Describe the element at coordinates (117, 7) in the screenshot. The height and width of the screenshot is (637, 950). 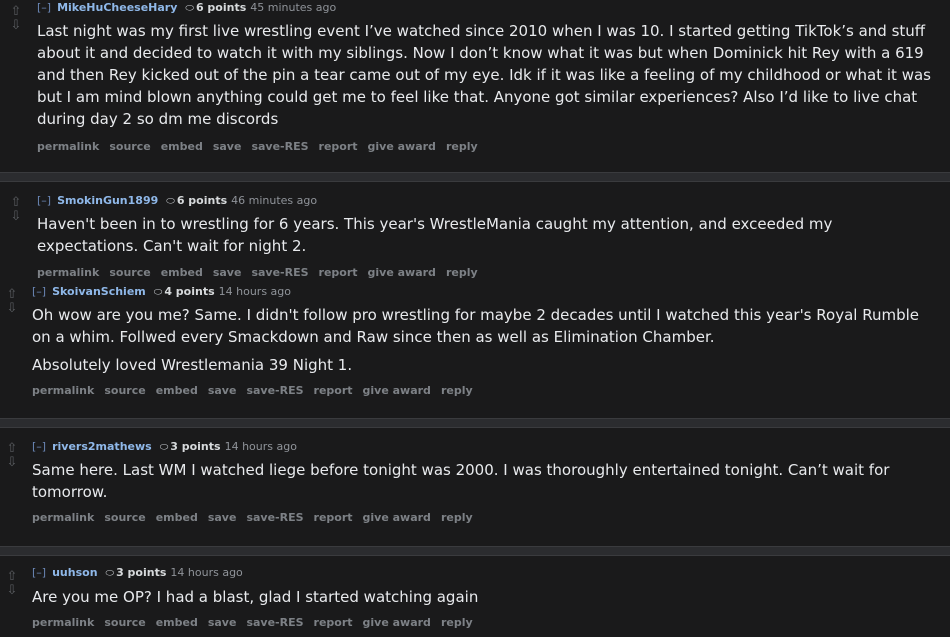
I see `author-link: MikeHuCheeseHary` at that location.